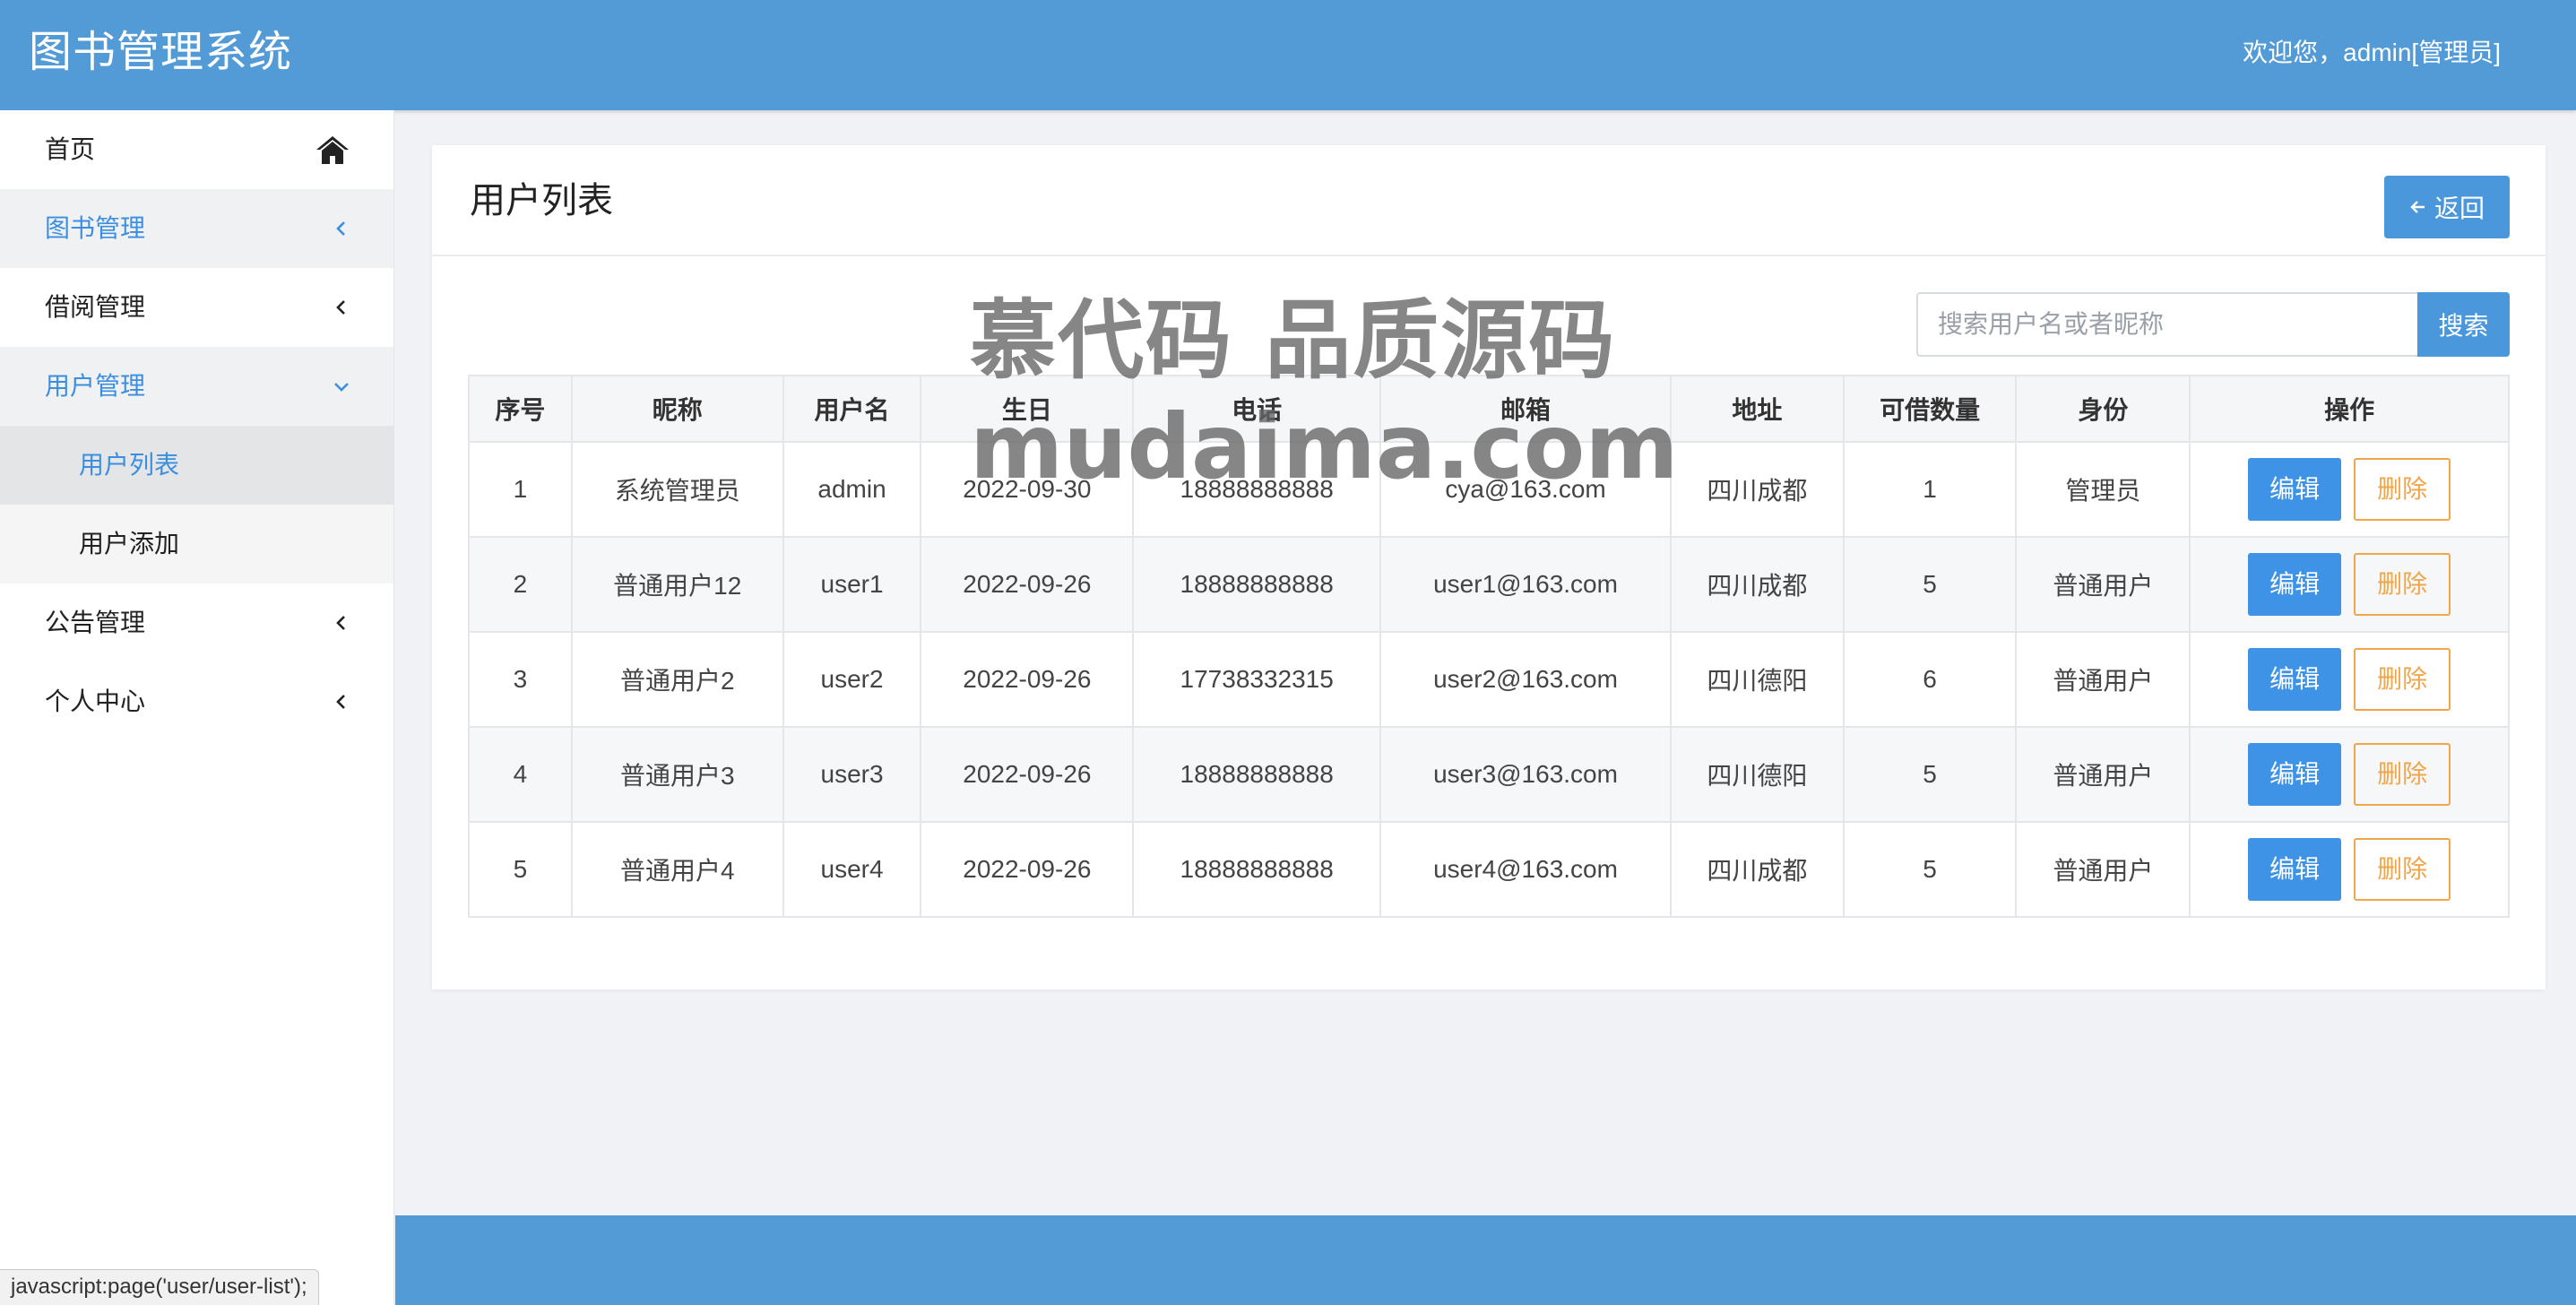 The width and height of the screenshot is (2576, 1305). I want to click on chevron-down-icon, so click(341, 386).